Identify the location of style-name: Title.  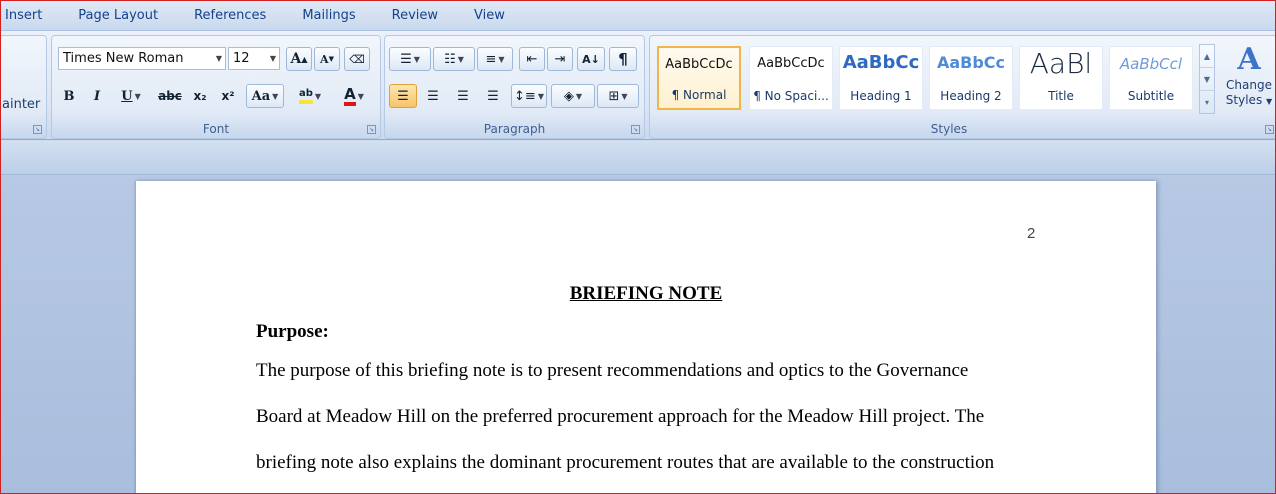
(1061, 96).